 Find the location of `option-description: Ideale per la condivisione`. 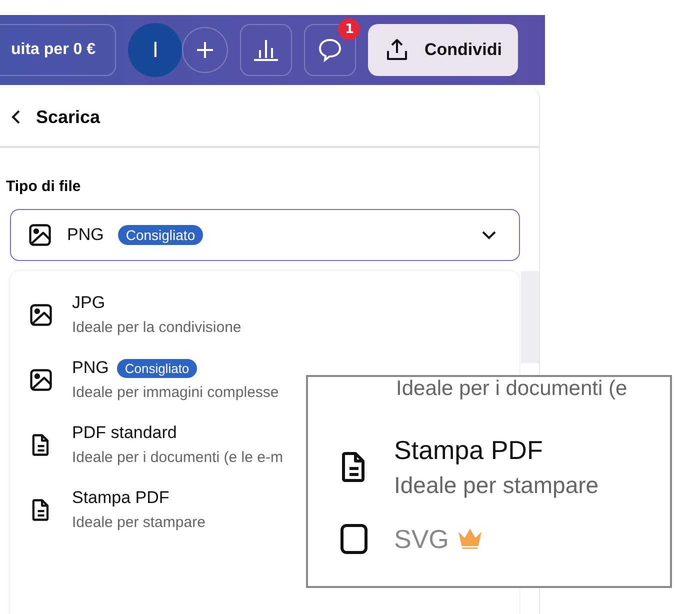

option-description: Ideale per la condivisione is located at coordinates (157, 327).